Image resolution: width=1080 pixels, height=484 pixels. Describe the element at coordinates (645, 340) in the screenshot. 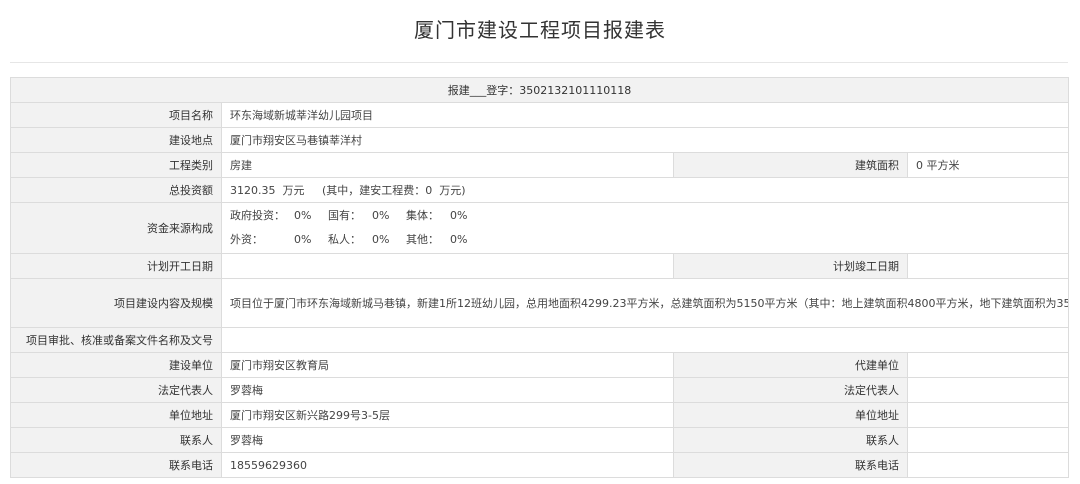

I see `approval-value` at that location.